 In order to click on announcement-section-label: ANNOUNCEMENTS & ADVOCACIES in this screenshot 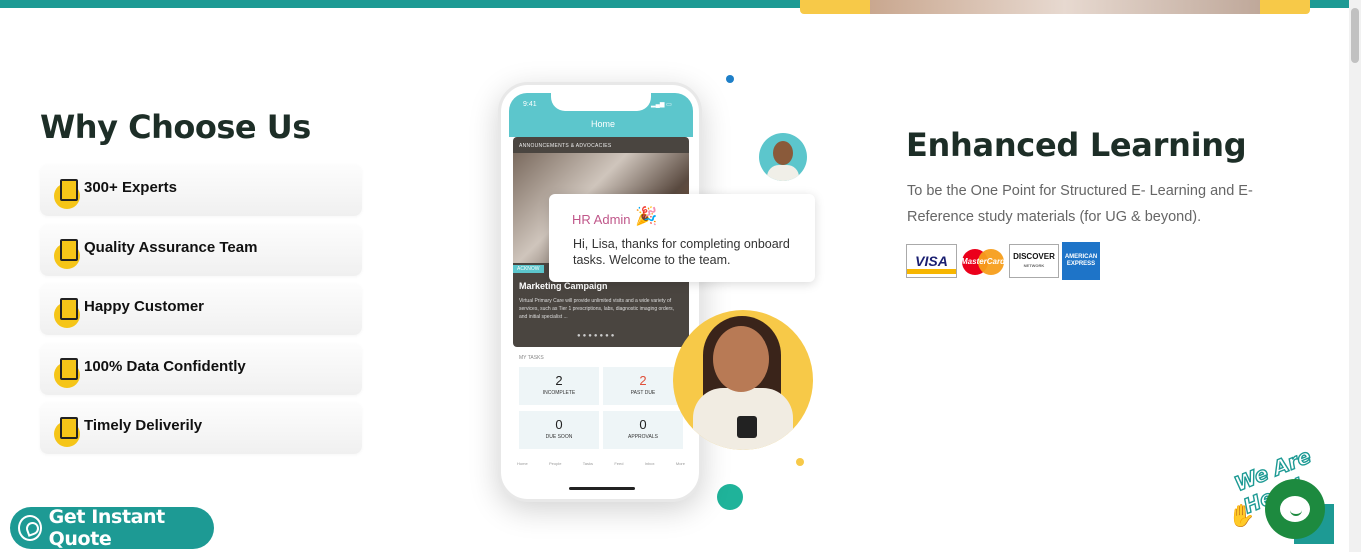, I will do `click(565, 146)`.